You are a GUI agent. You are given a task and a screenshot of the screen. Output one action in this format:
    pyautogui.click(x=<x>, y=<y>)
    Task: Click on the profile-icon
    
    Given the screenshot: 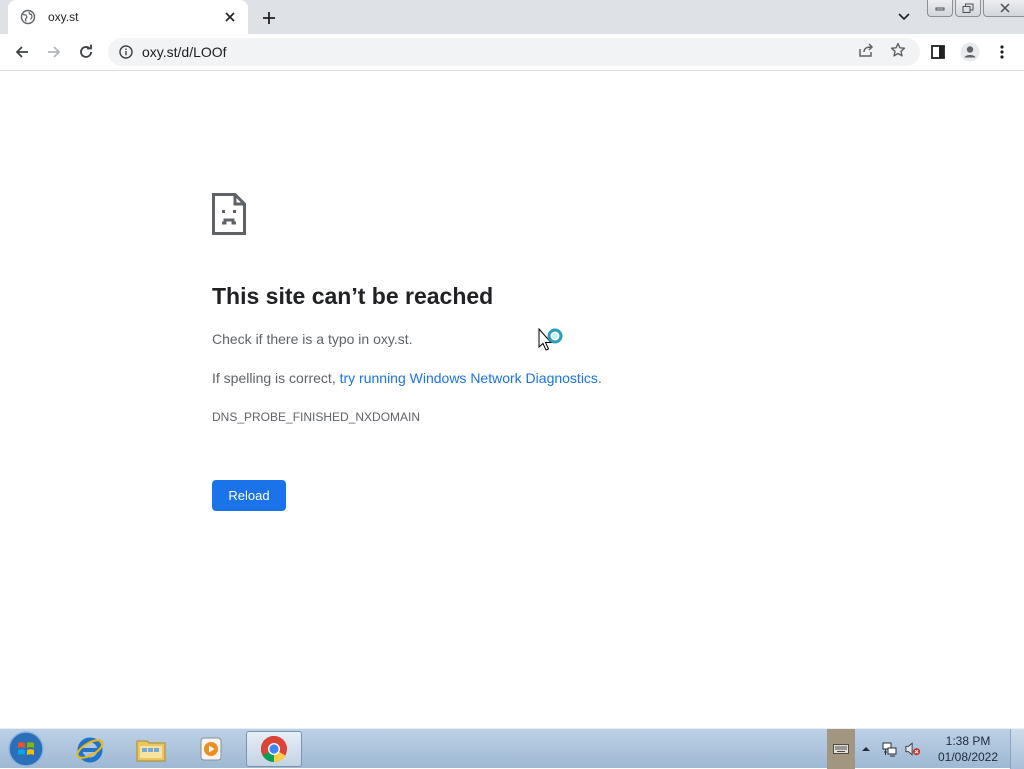 What is the action you would take?
    pyautogui.click(x=970, y=52)
    